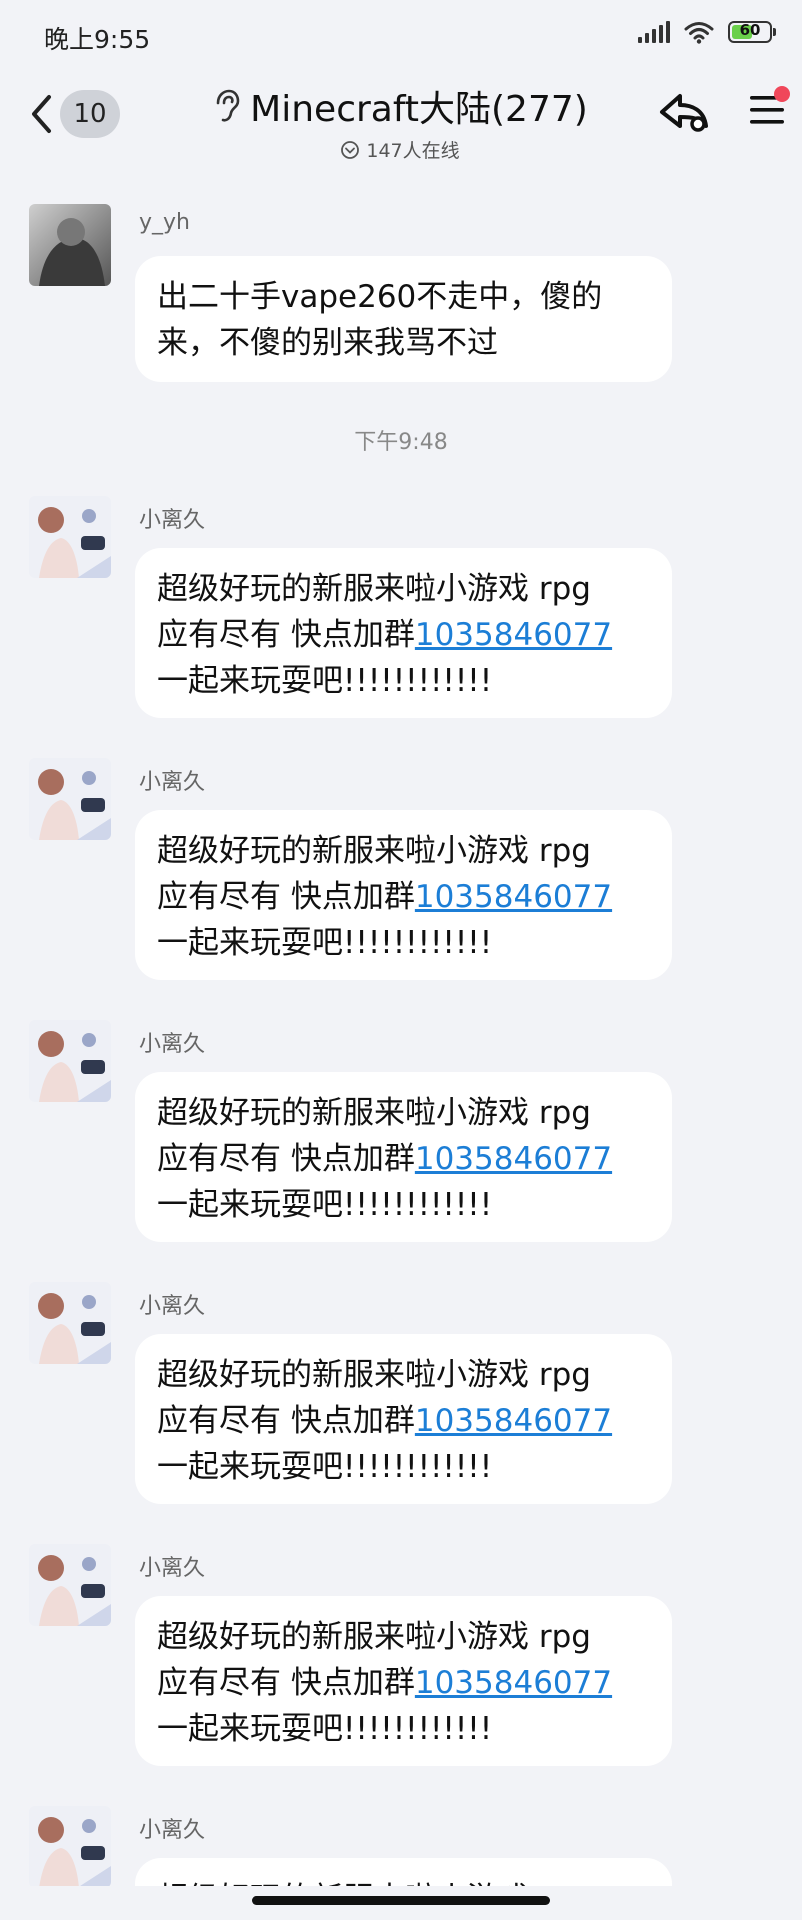 The image size is (802, 1920). What do you see at coordinates (401, 442) in the screenshot?
I see `time-divider: 下午9:48` at bounding box center [401, 442].